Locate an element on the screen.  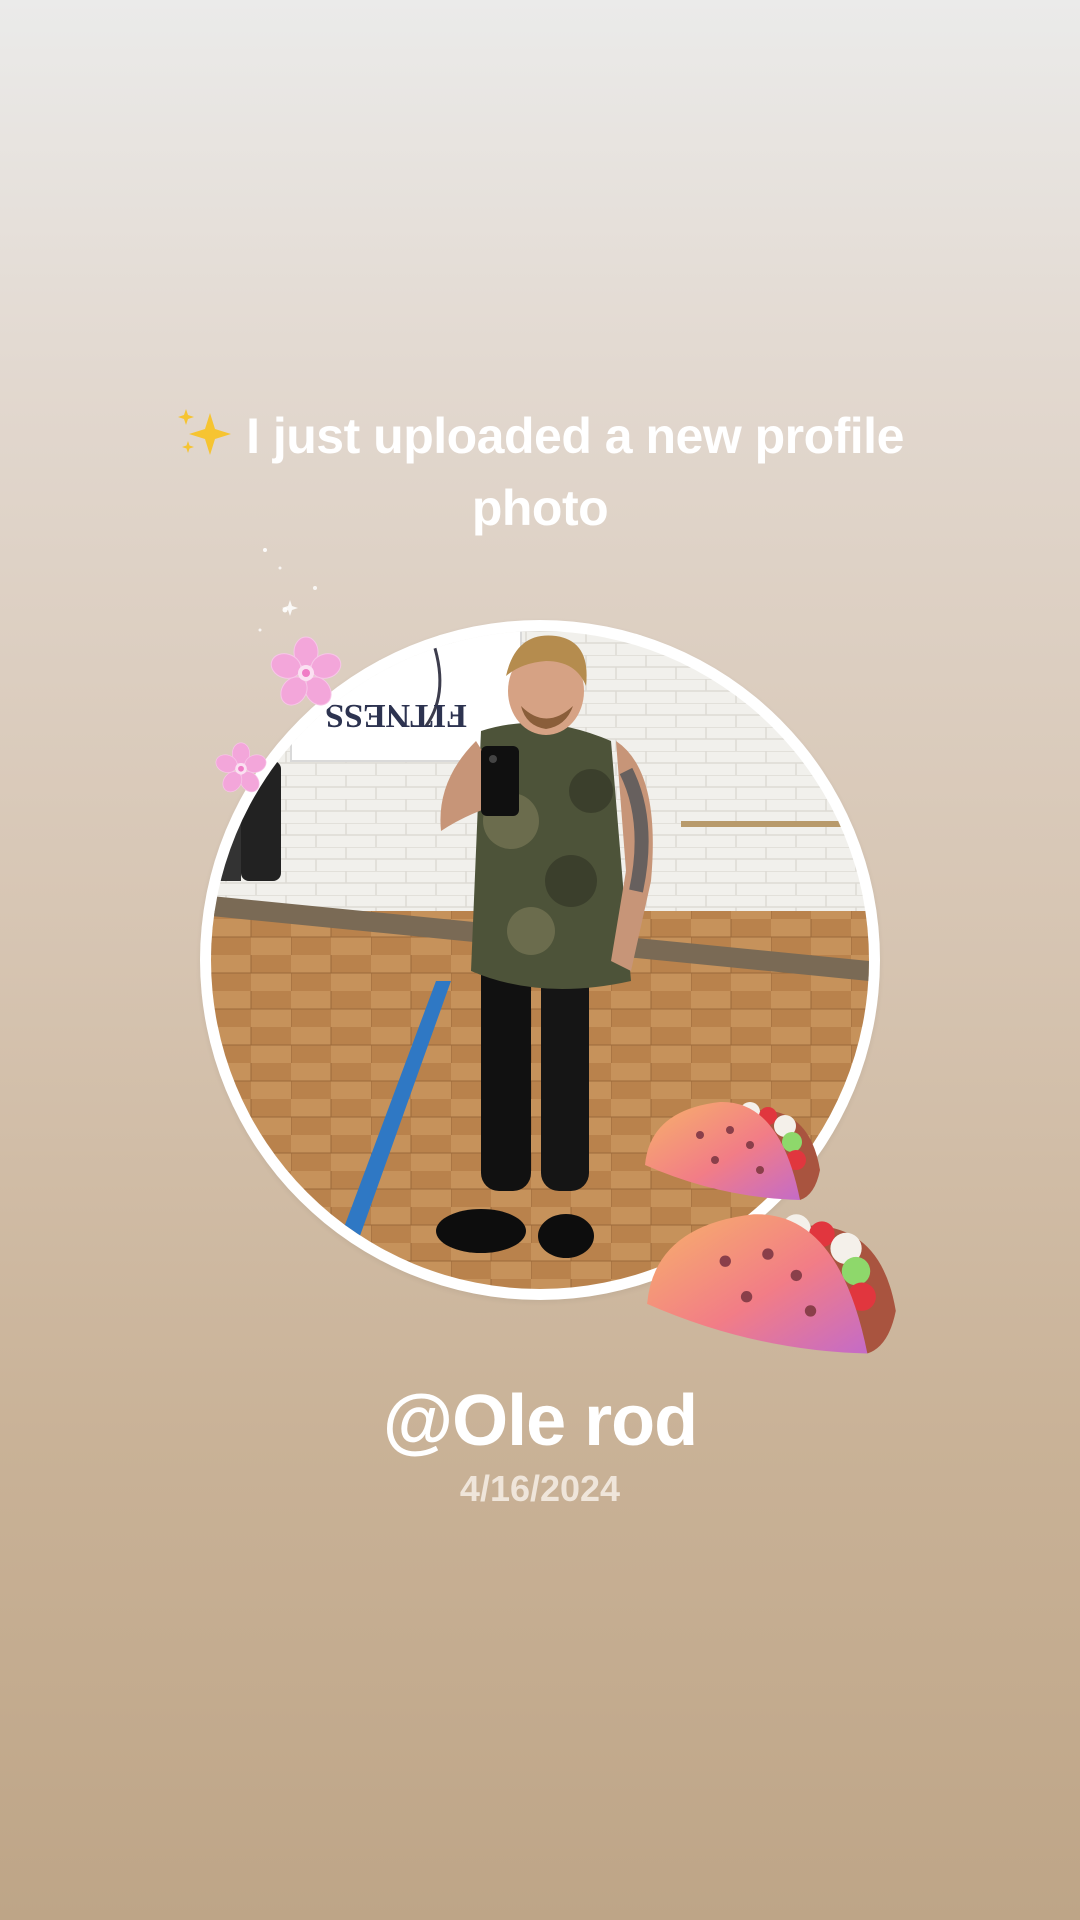
cherry-blossom-icon is located at coordinates (306, 671).